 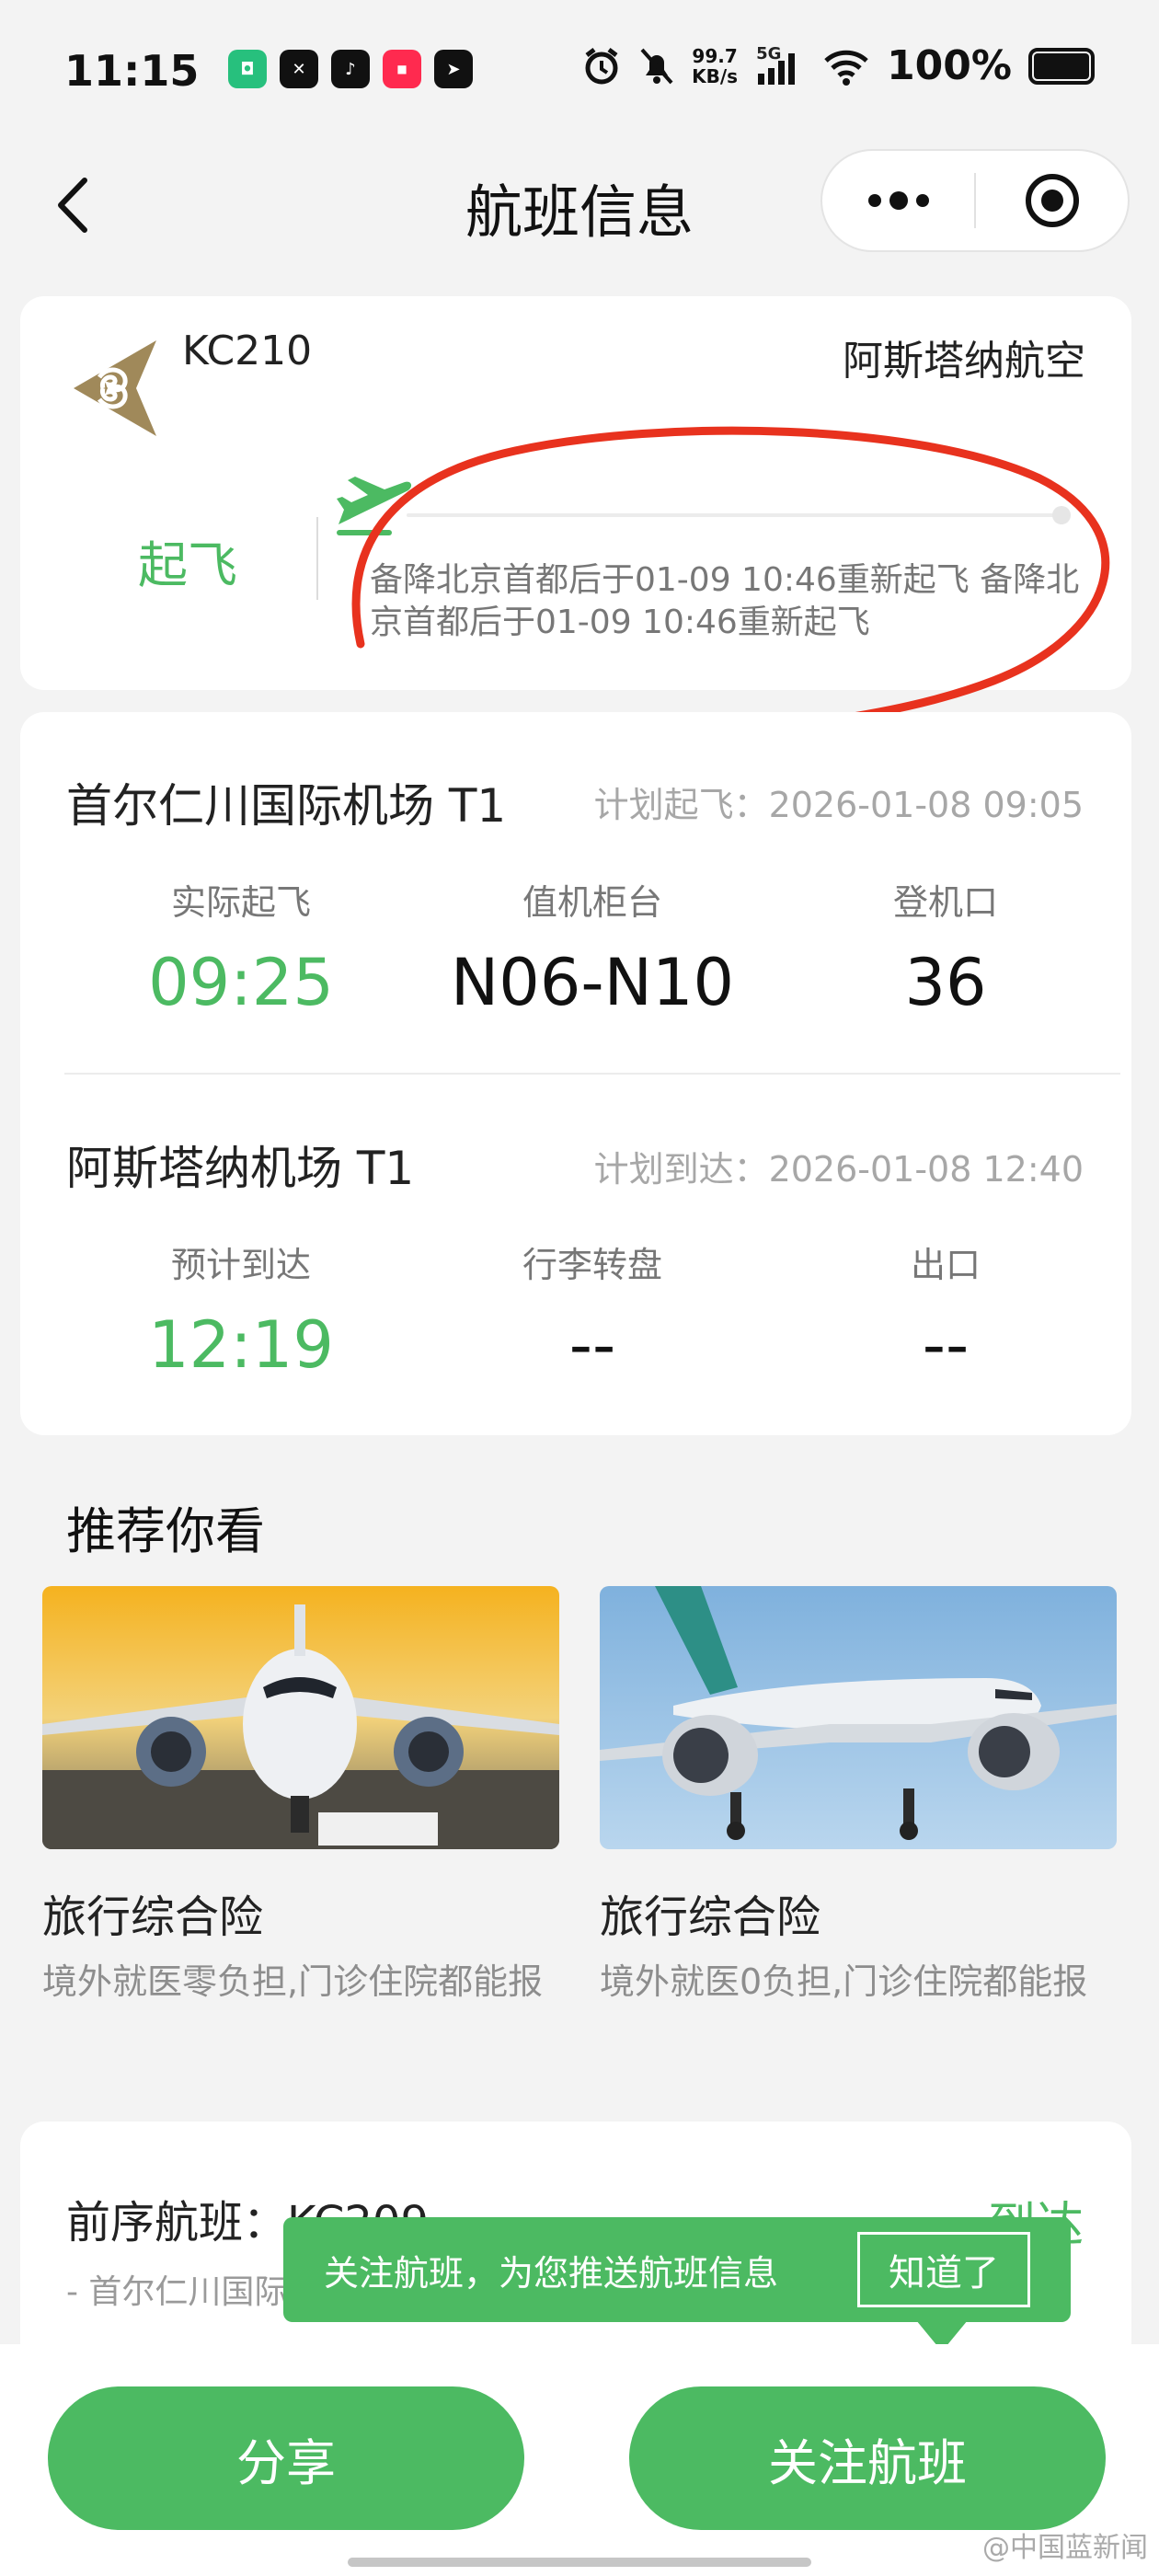 What do you see at coordinates (867, 2458) in the screenshot?
I see `follow-flight-button: 关注航班` at bounding box center [867, 2458].